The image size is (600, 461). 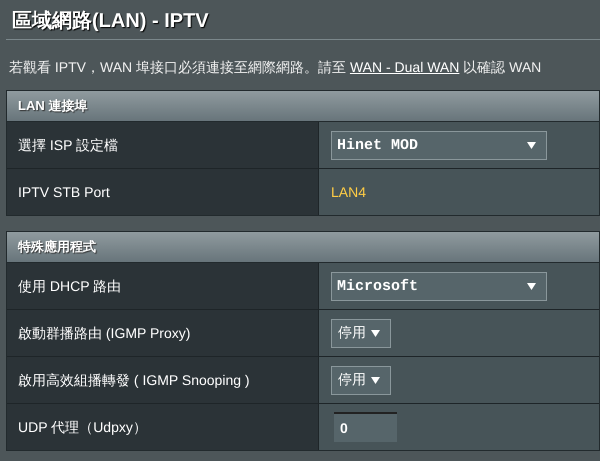 What do you see at coordinates (405, 67) in the screenshot?
I see `dual-wan-link: WAN - Dual WAN` at bounding box center [405, 67].